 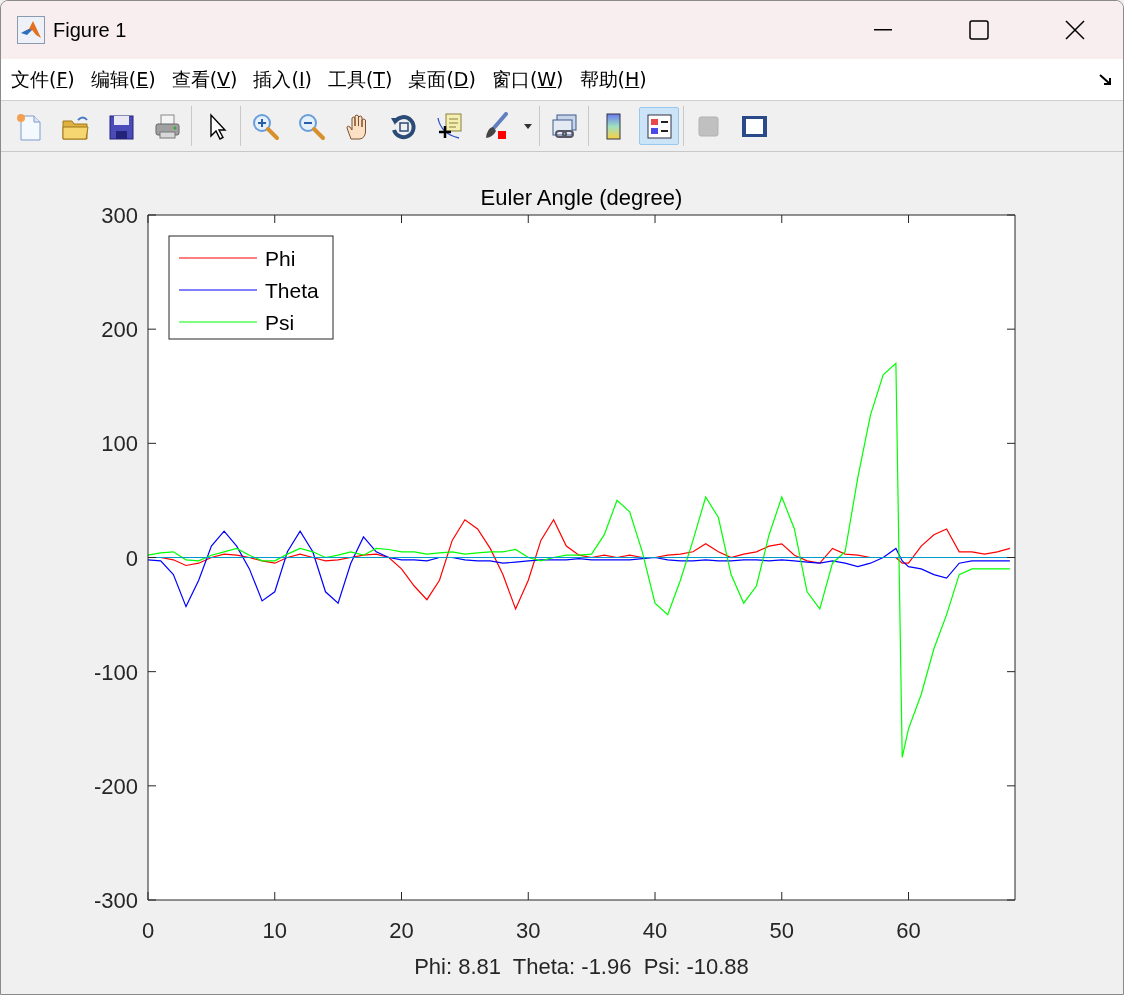 What do you see at coordinates (115, 900) in the screenshot?
I see `tick-label: -300` at bounding box center [115, 900].